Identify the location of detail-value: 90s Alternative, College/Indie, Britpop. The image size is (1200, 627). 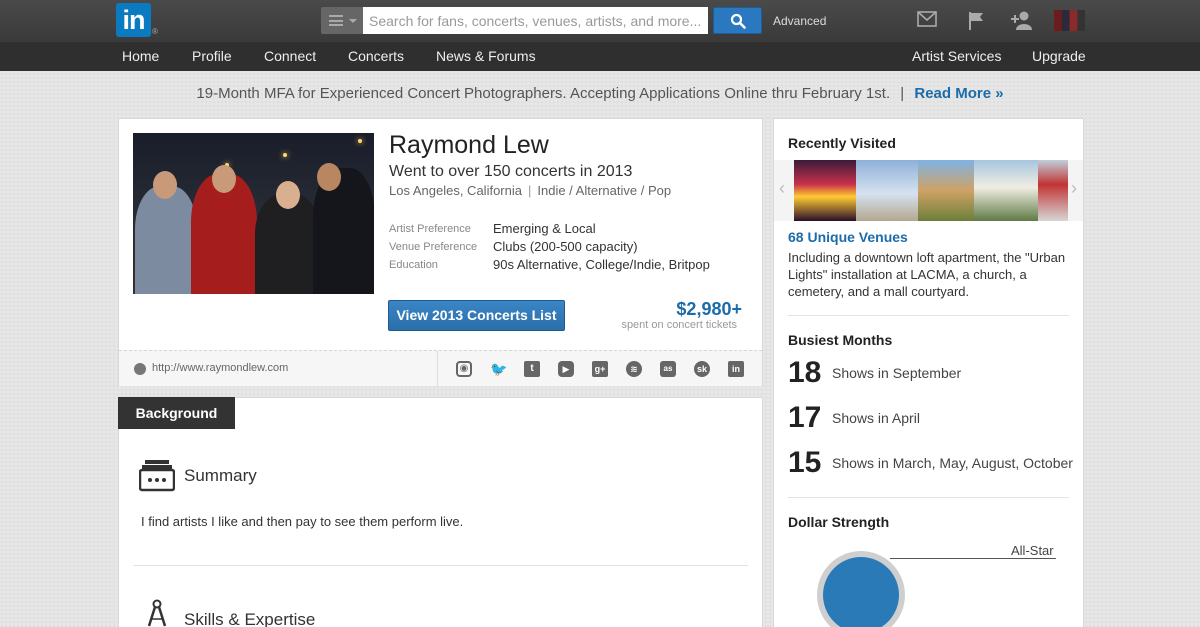
(601, 264).